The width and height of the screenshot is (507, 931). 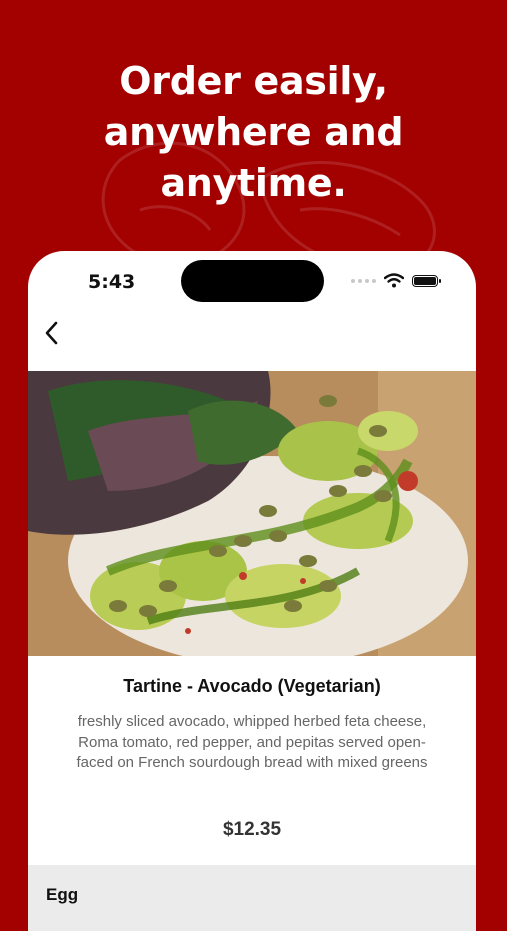 I want to click on headline-line-2: anywhere and, so click(x=253, y=132).